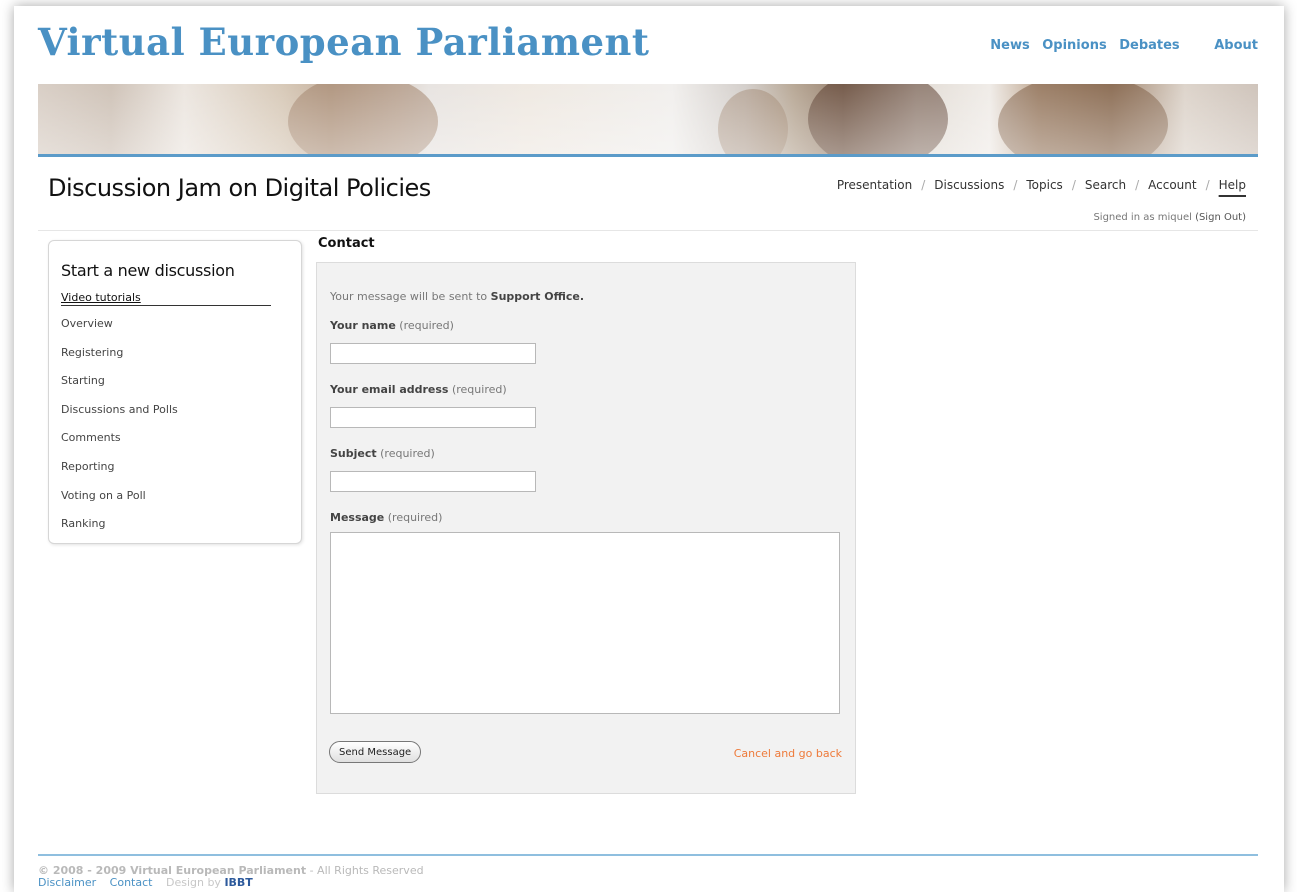 Image resolution: width=1297 pixels, height=892 pixels. I want to click on signed-in-status: Signed in as miquel (Sign Out), so click(1169, 217).